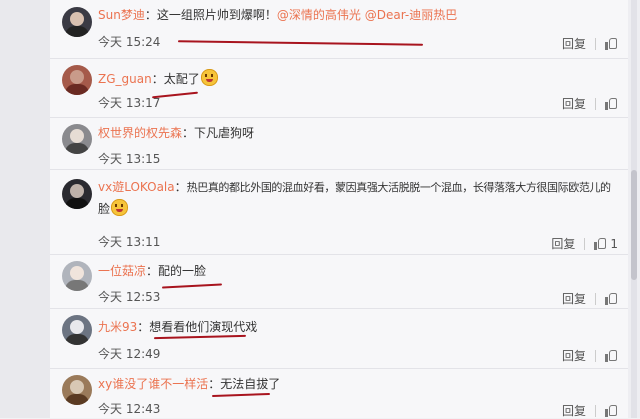 The height and width of the screenshot is (419, 640). I want to click on comment-line-continued: 脸, so click(113, 208).